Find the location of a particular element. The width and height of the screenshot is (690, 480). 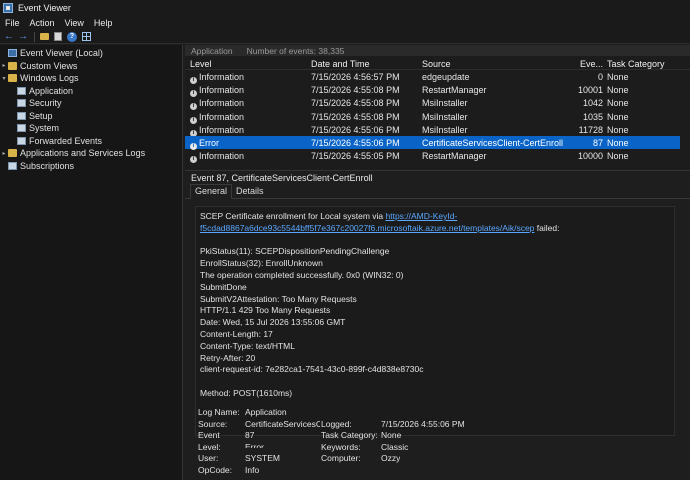

scep-url-link: https://AMD-KeyId- is located at coordinates (422, 216).